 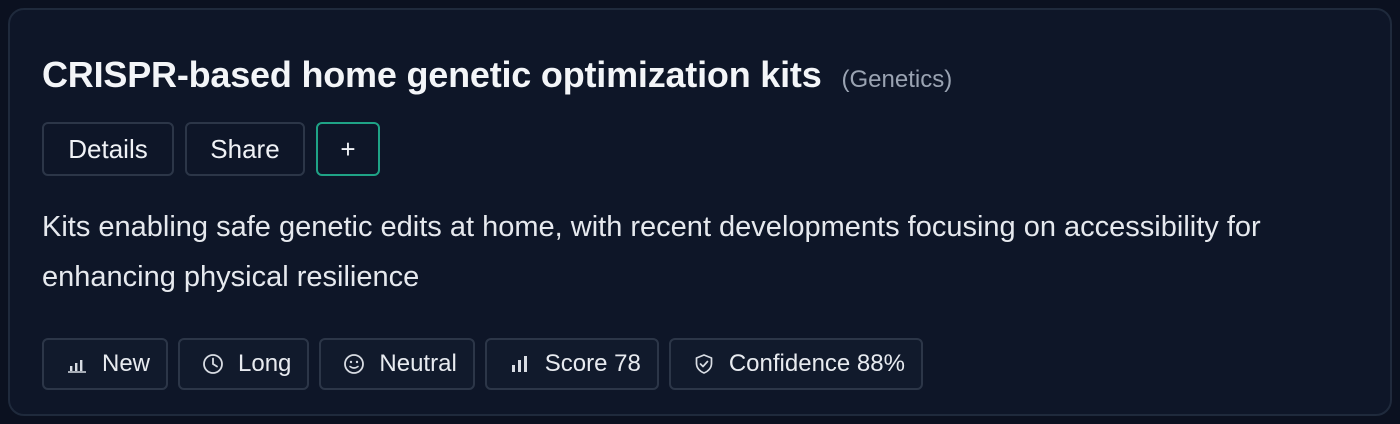 What do you see at coordinates (897, 79) in the screenshot?
I see `category-label: (Genetics)` at bounding box center [897, 79].